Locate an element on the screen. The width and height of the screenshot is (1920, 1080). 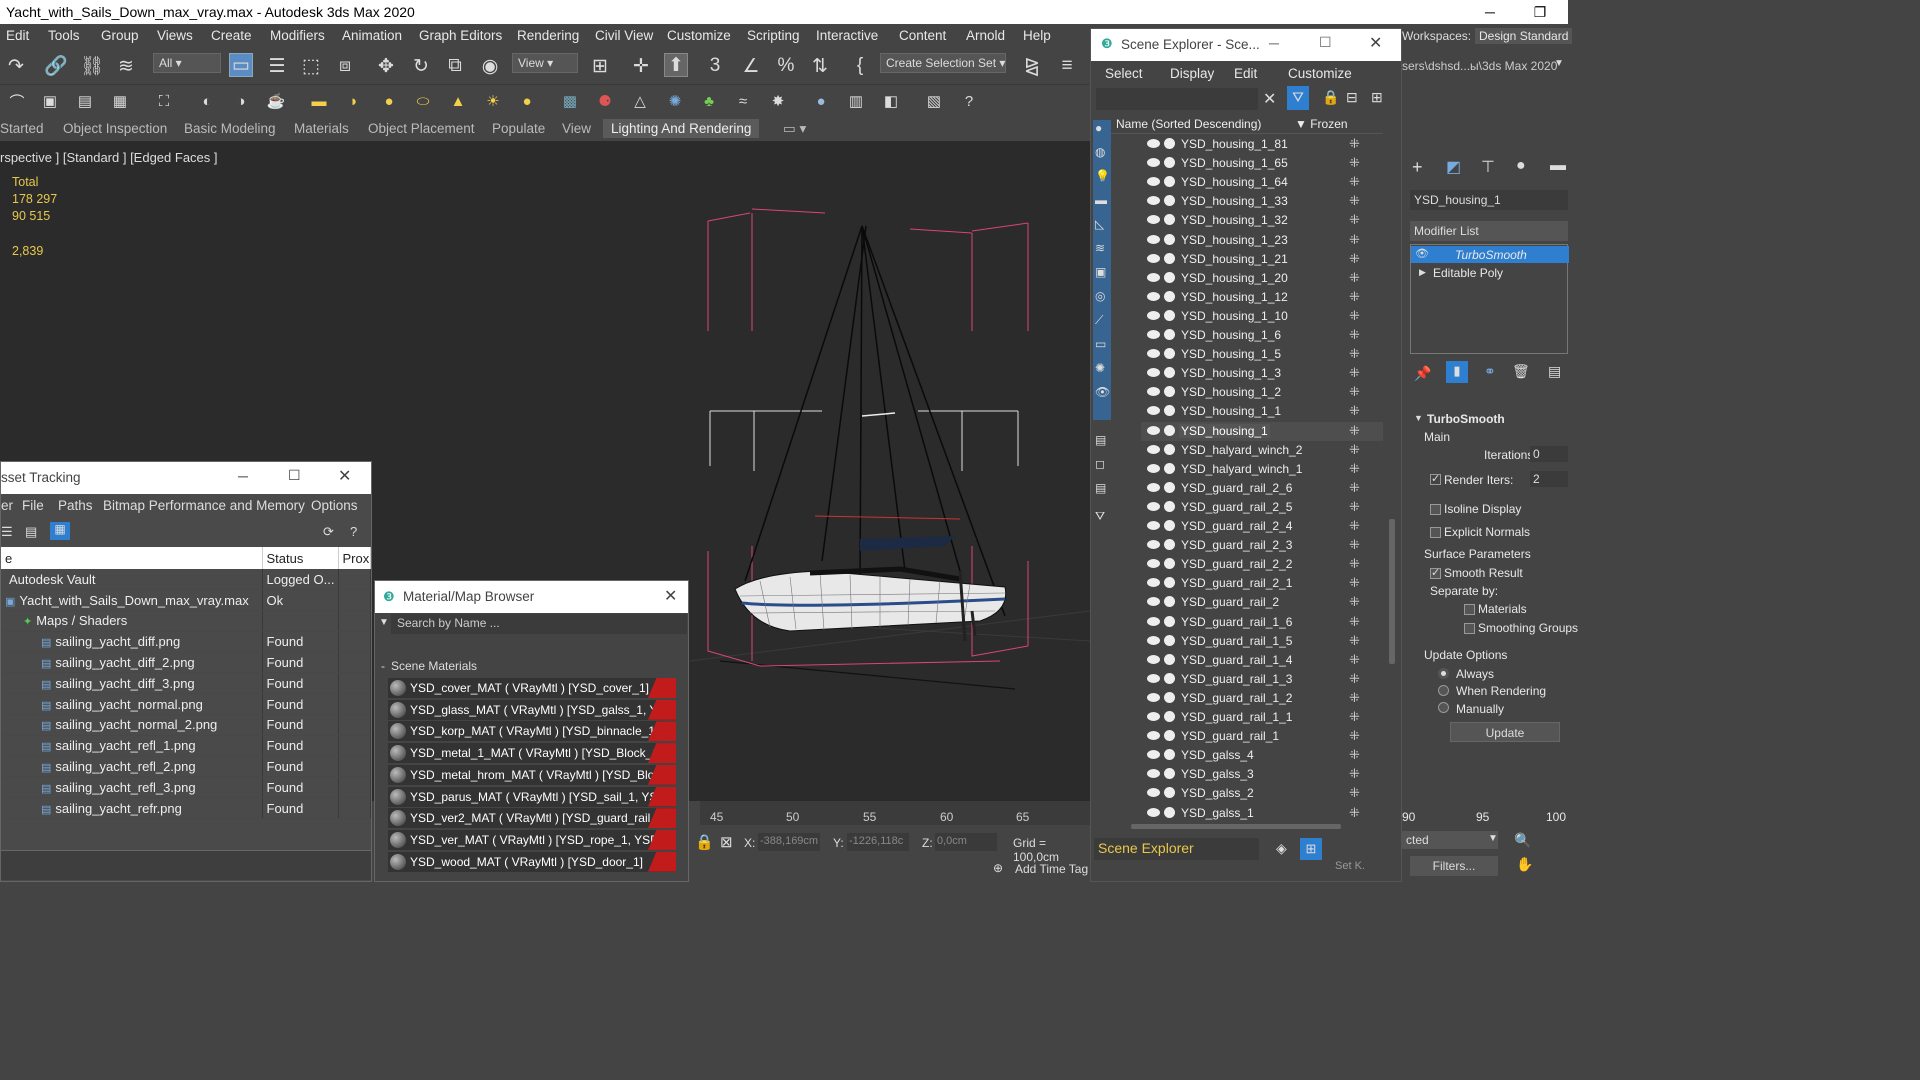
move-icon: ✥ is located at coordinates (386, 66).